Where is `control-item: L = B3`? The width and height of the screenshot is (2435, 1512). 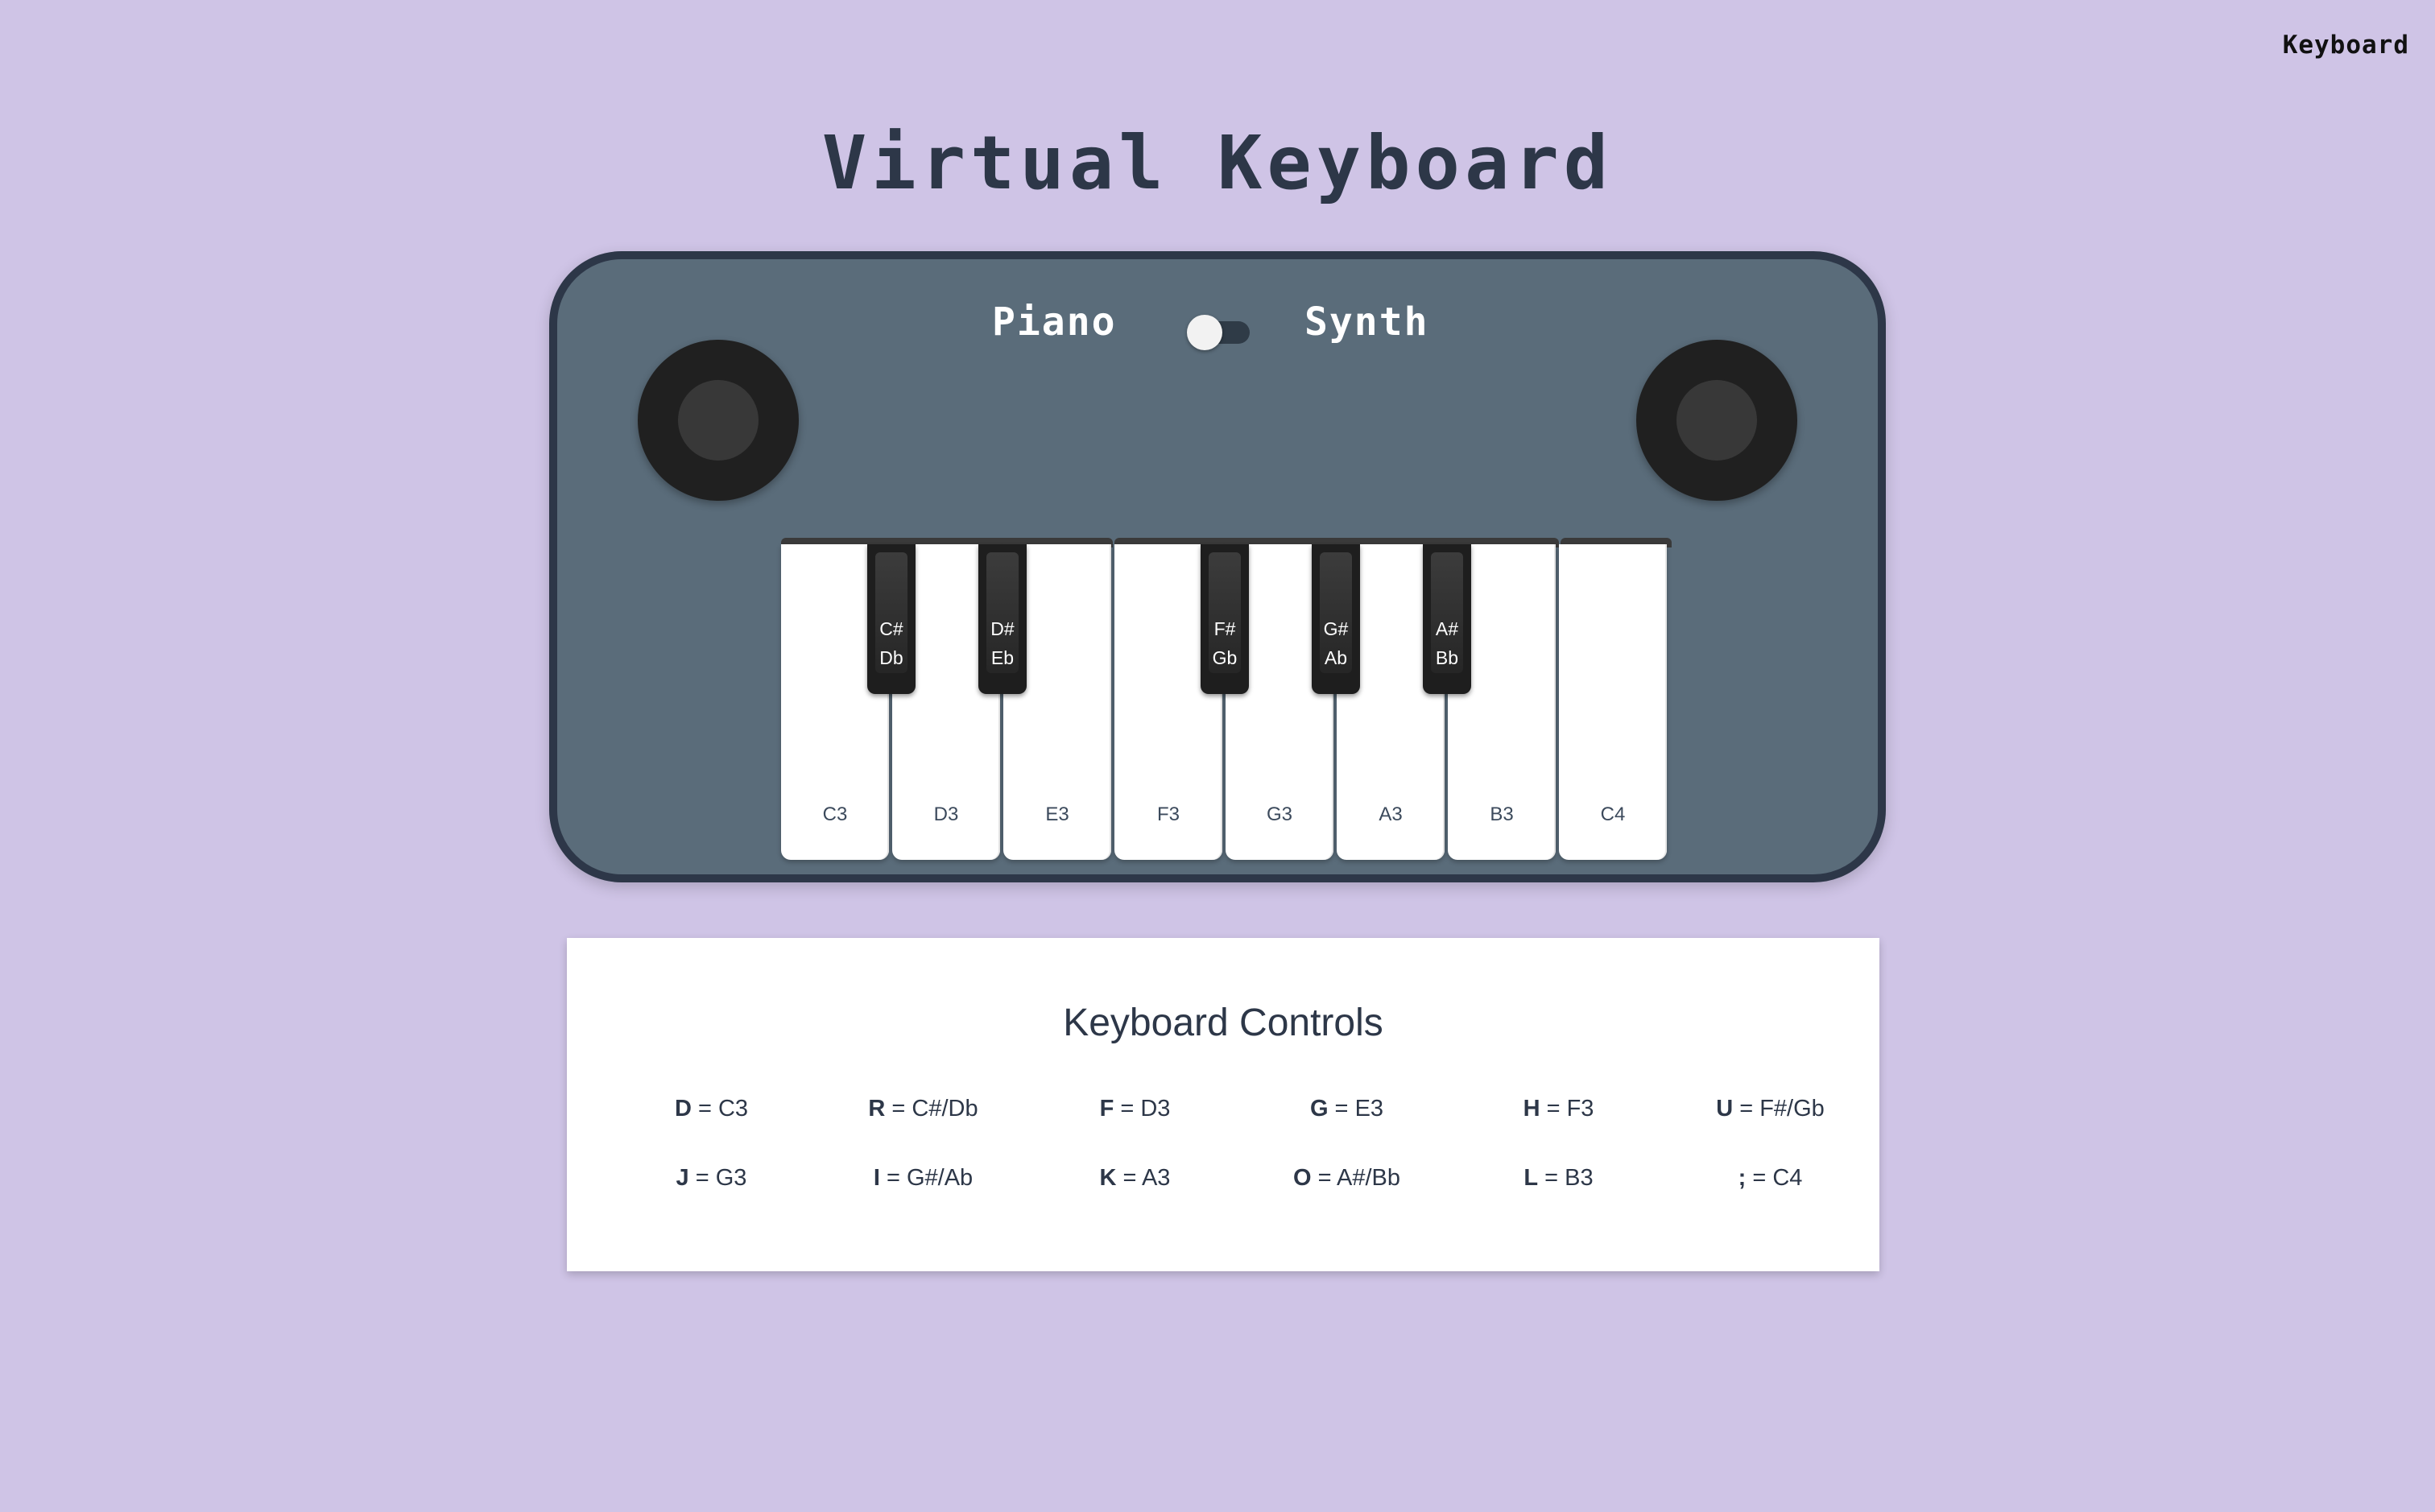
control-item: L = B3 is located at coordinates (1558, 1178).